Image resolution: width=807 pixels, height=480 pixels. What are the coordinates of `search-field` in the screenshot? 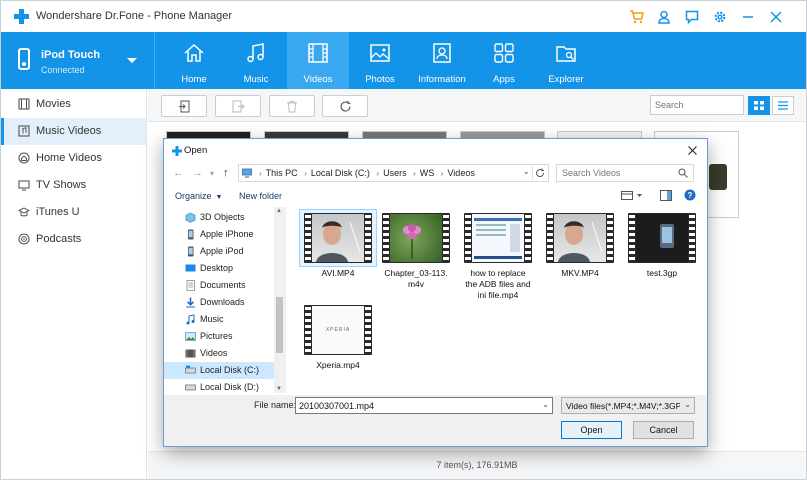 It's located at (697, 105).